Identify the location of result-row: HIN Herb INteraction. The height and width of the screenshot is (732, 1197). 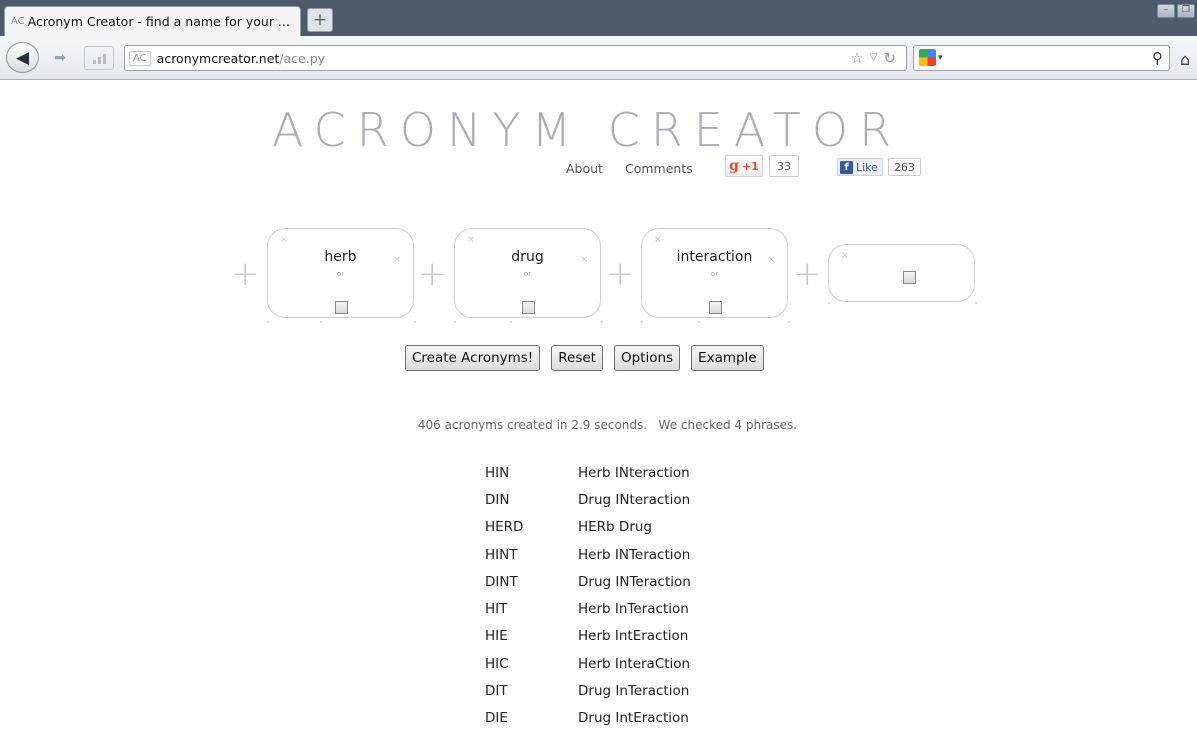
(631, 472).